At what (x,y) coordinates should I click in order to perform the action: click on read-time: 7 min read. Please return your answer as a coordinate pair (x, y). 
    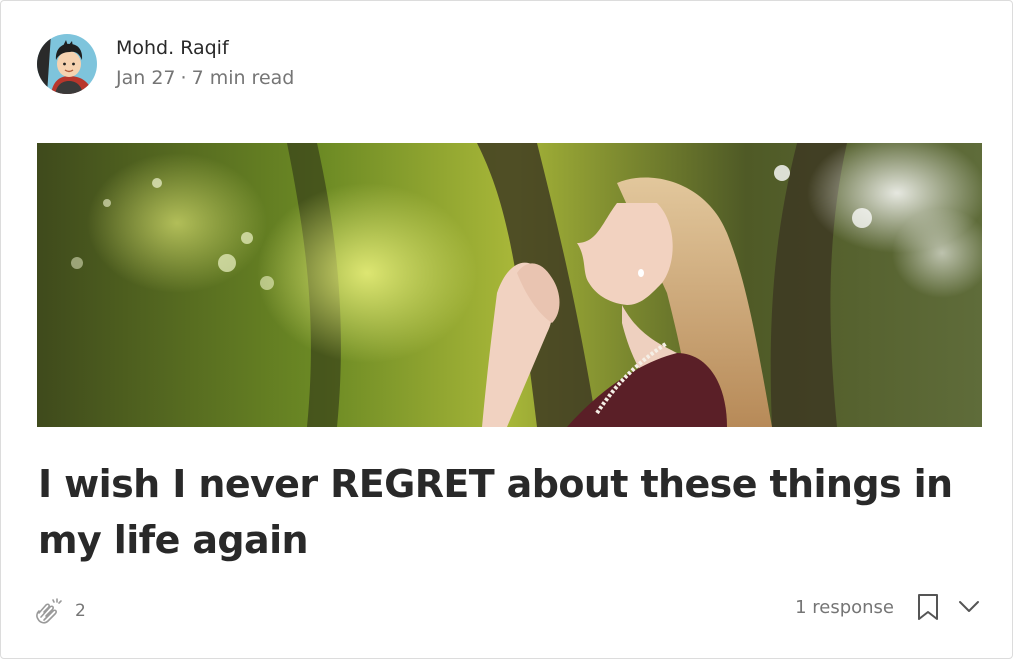
    Looking at the image, I should click on (243, 78).